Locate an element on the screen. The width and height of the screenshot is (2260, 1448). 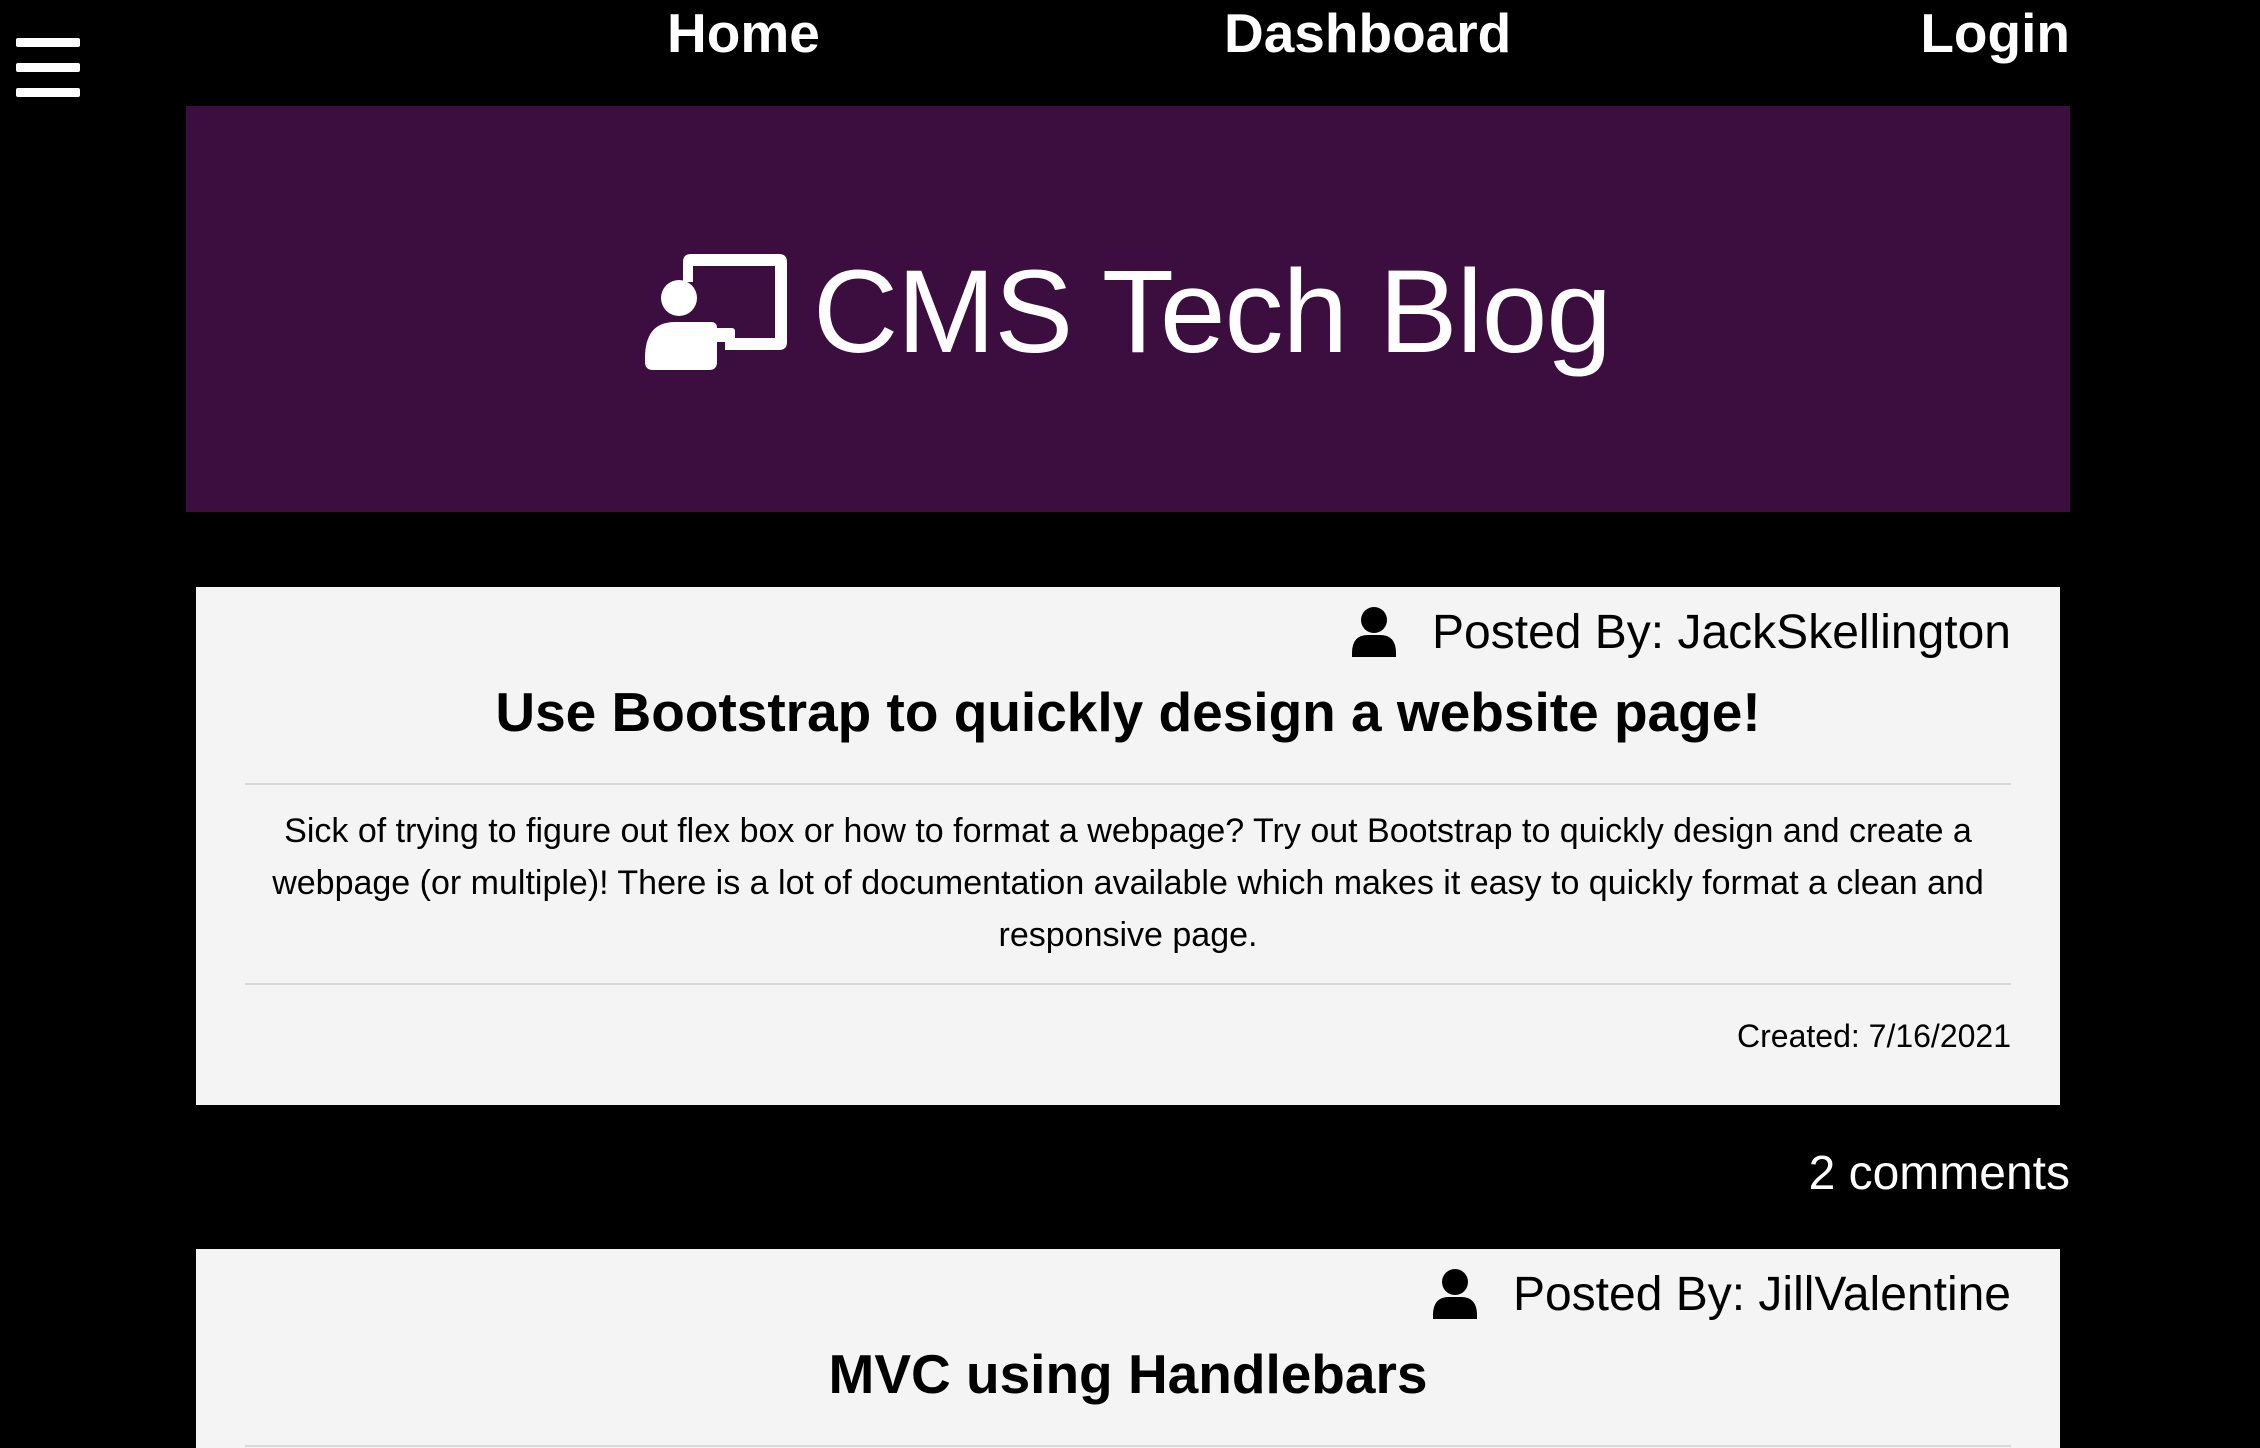
hamburger-menu-icon is located at coordinates (48, 68).